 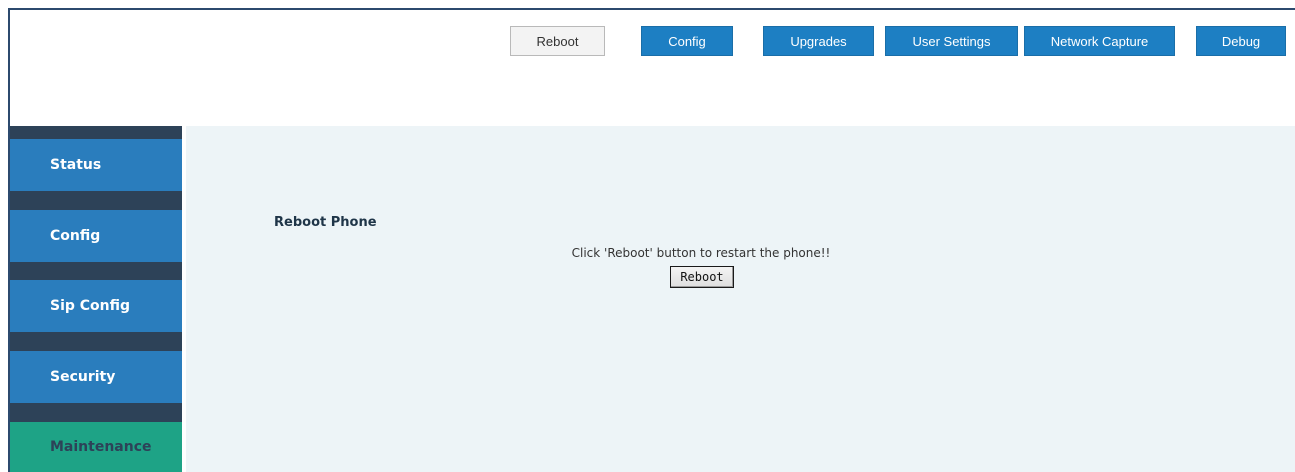 What do you see at coordinates (818, 41) in the screenshot?
I see `topnav-upgrades-button: Upgrades` at bounding box center [818, 41].